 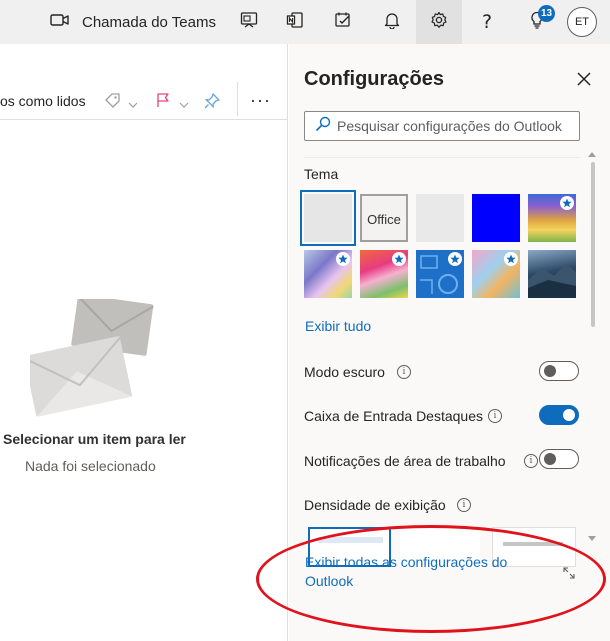 I want to click on empty-state-subtitle: Nada foi selecionado, so click(x=90, y=466).